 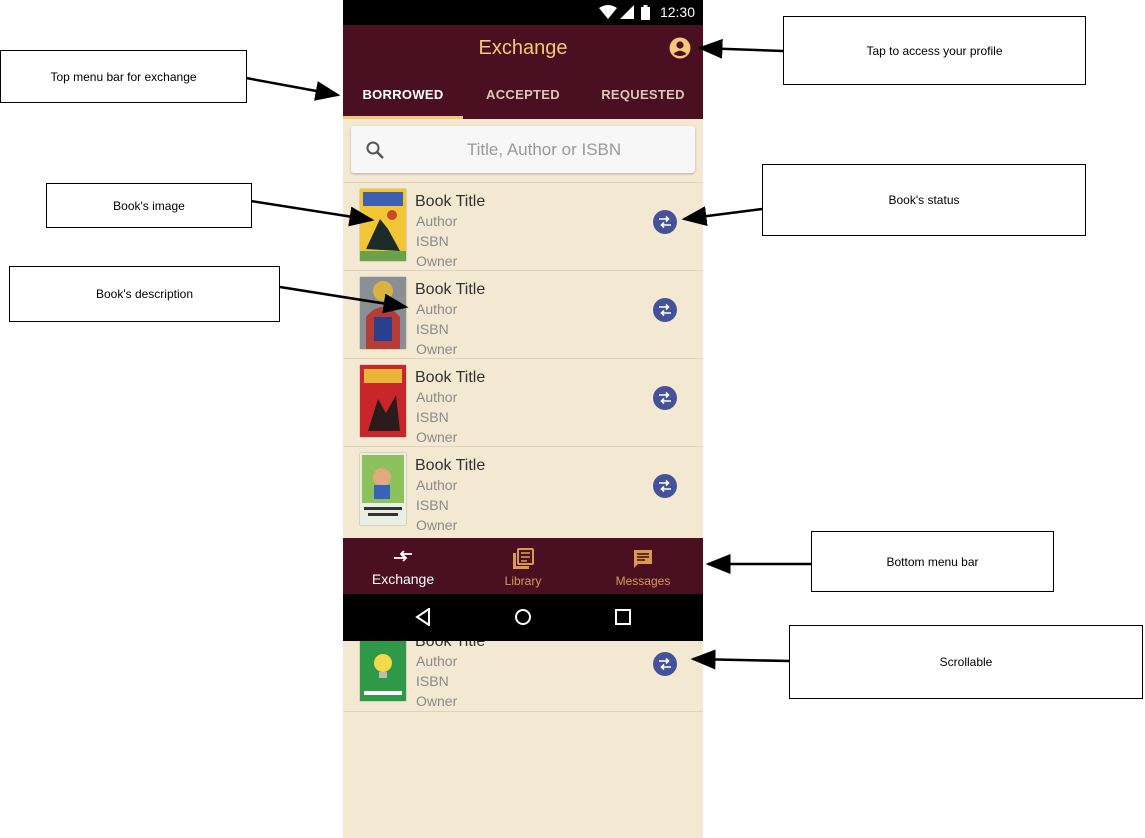 I want to click on arrow-description, so click(x=344, y=299).